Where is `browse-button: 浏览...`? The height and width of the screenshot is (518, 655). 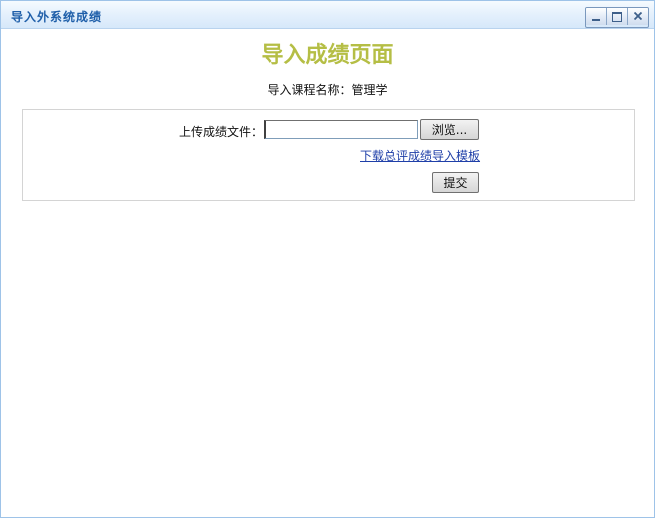 browse-button: 浏览... is located at coordinates (449, 129).